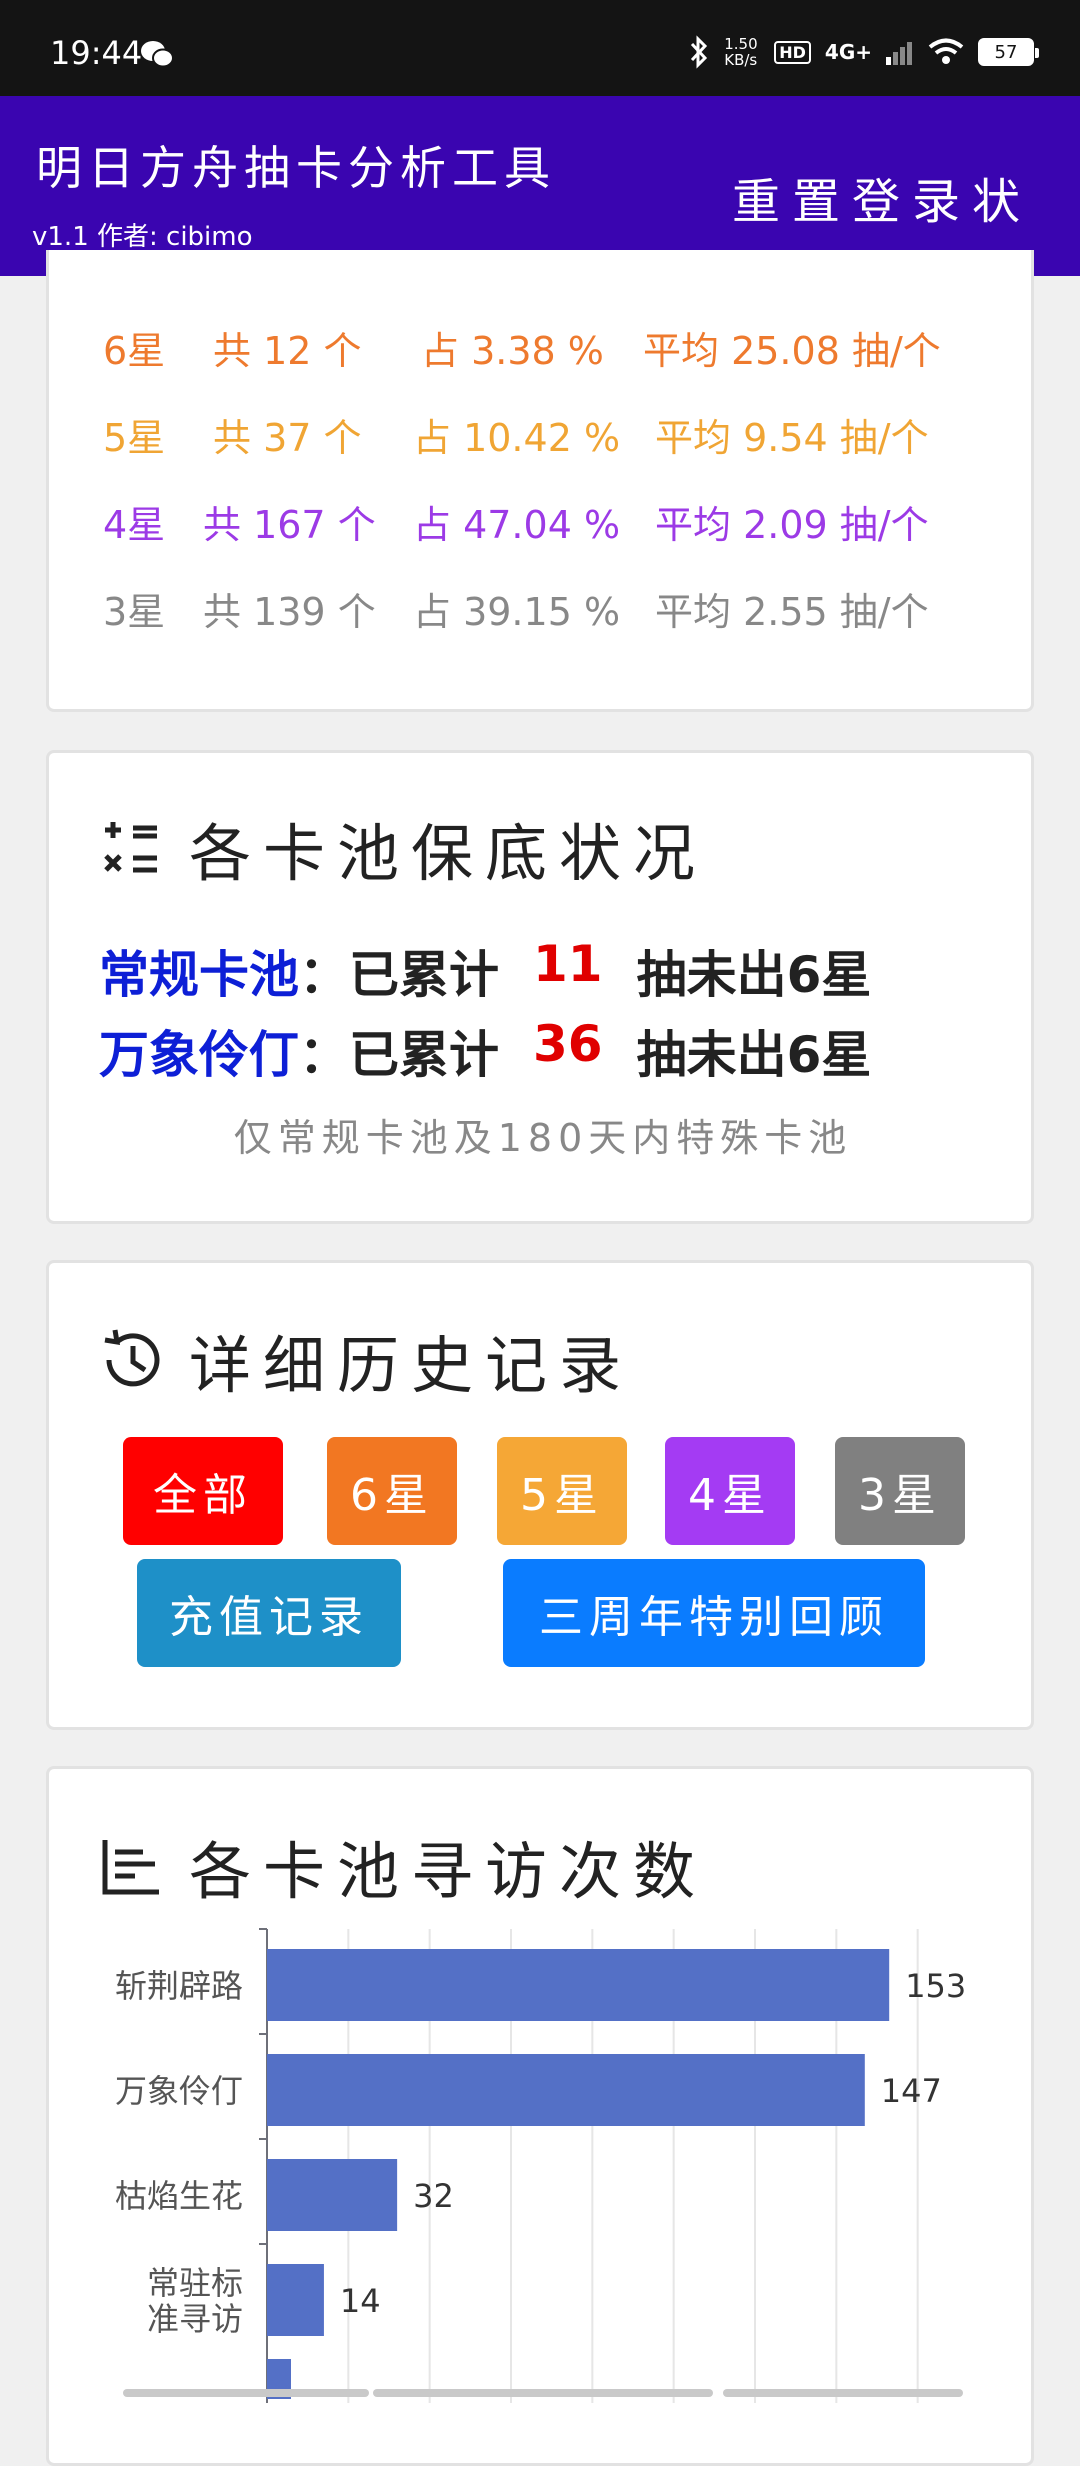  I want to click on wifi-icon, so click(946, 51).